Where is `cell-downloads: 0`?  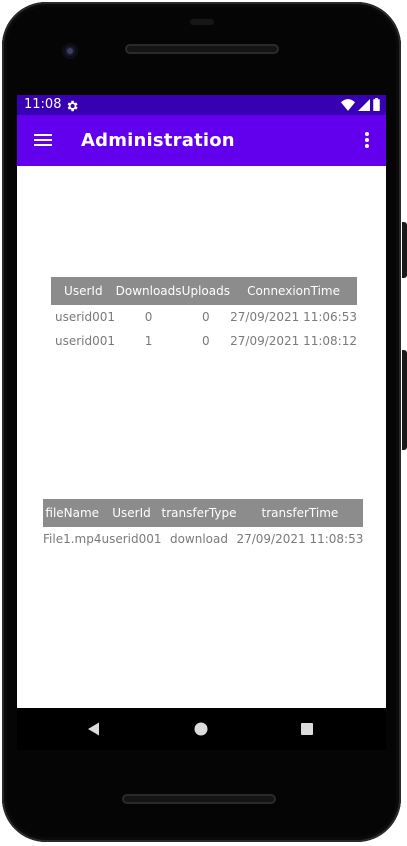 cell-downloads: 0 is located at coordinates (148, 317).